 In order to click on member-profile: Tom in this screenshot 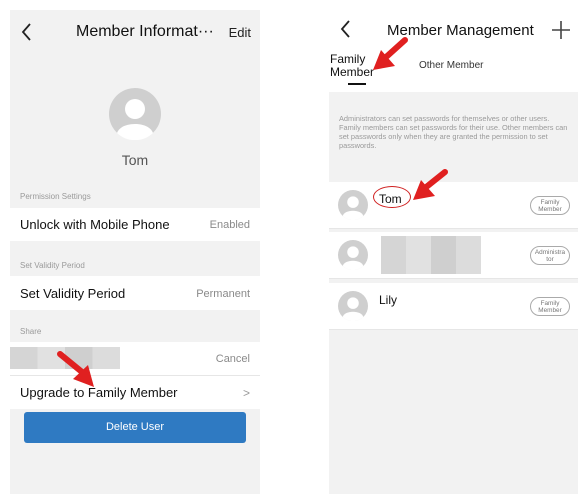, I will do `click(135, 128)`.